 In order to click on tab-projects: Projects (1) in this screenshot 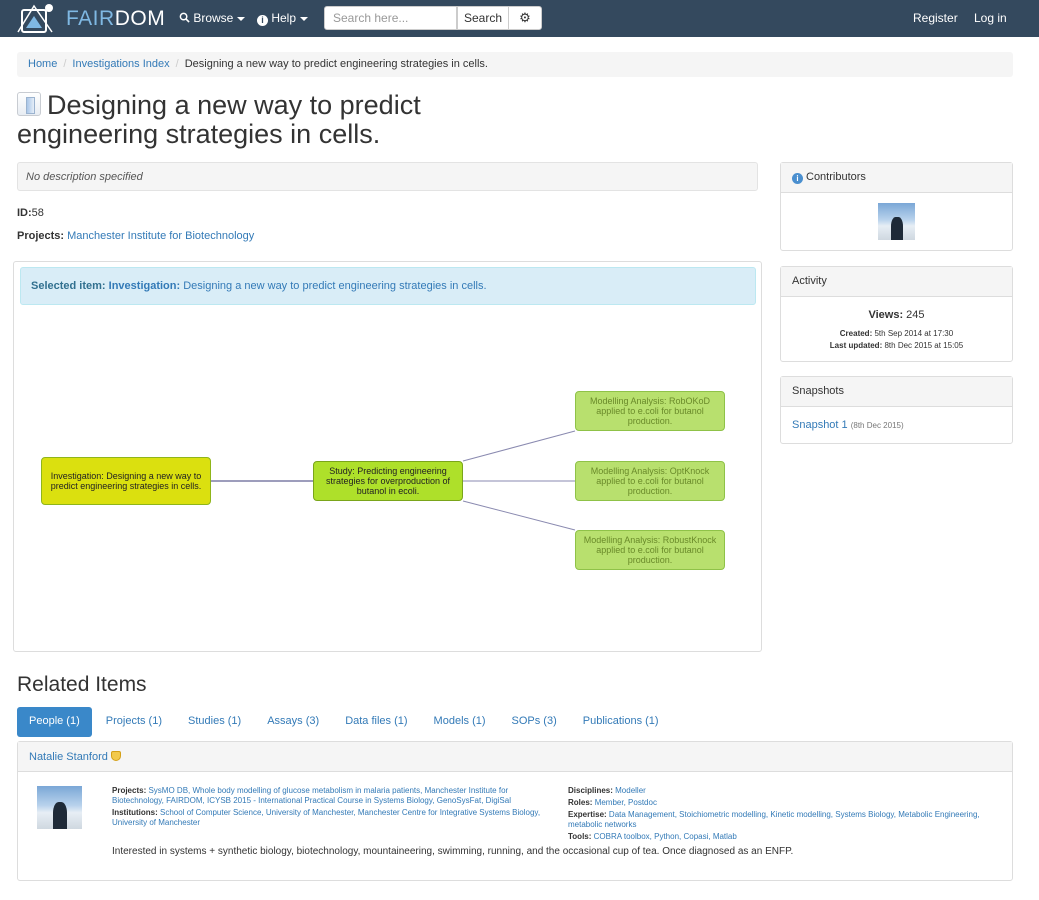, I will do `click(134, 722)`.